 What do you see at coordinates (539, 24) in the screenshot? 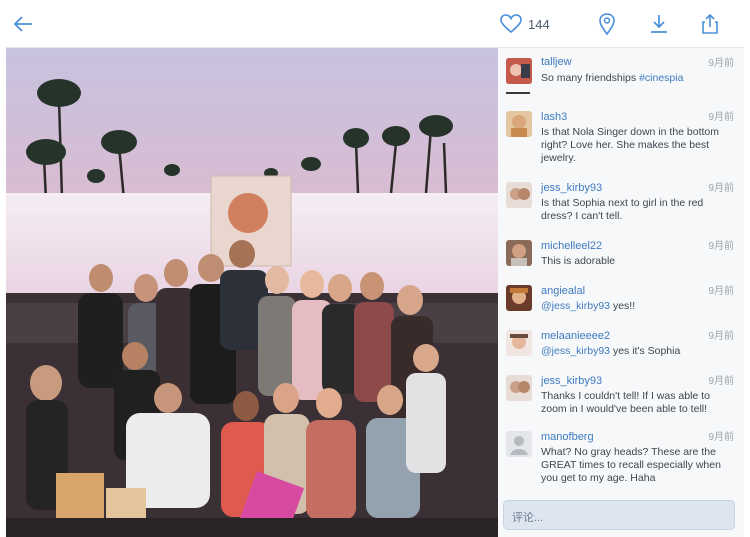
I see `like-count: 144` at bounding box center [539, 24].